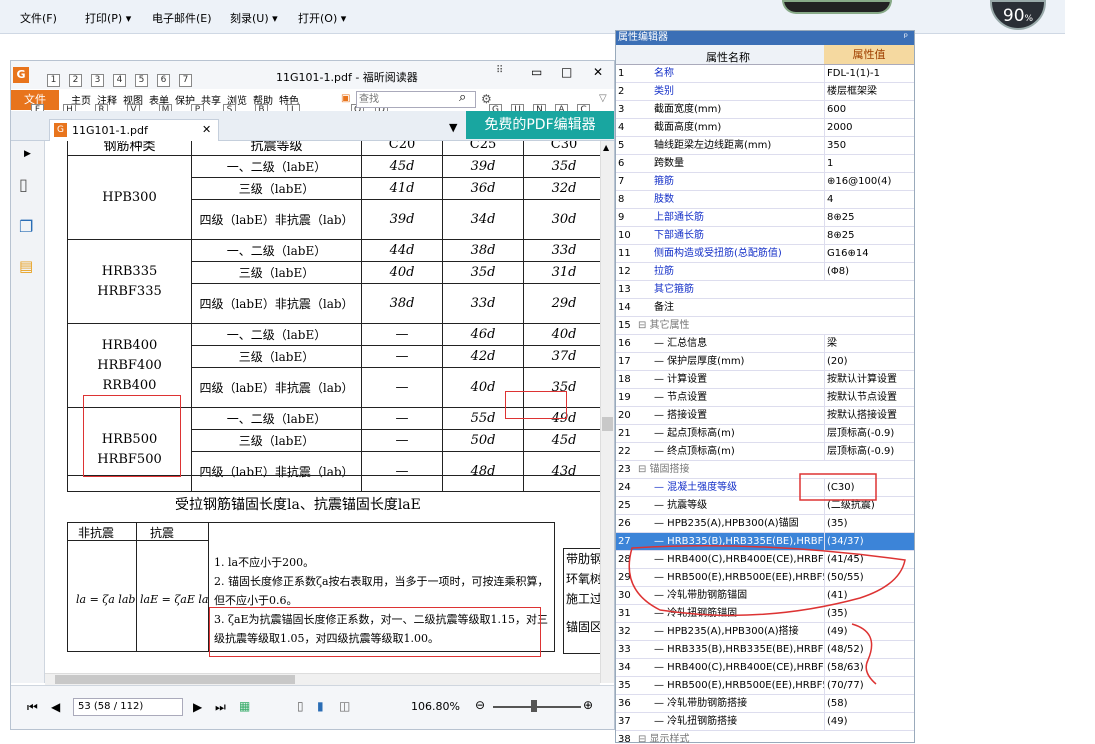 The width and height of the screenshot is (1095, 744). What do you see at coordinates (206, 129) in the screenshot?
I see `tab-close-icon: ✕` at bounding box center [206, 129].